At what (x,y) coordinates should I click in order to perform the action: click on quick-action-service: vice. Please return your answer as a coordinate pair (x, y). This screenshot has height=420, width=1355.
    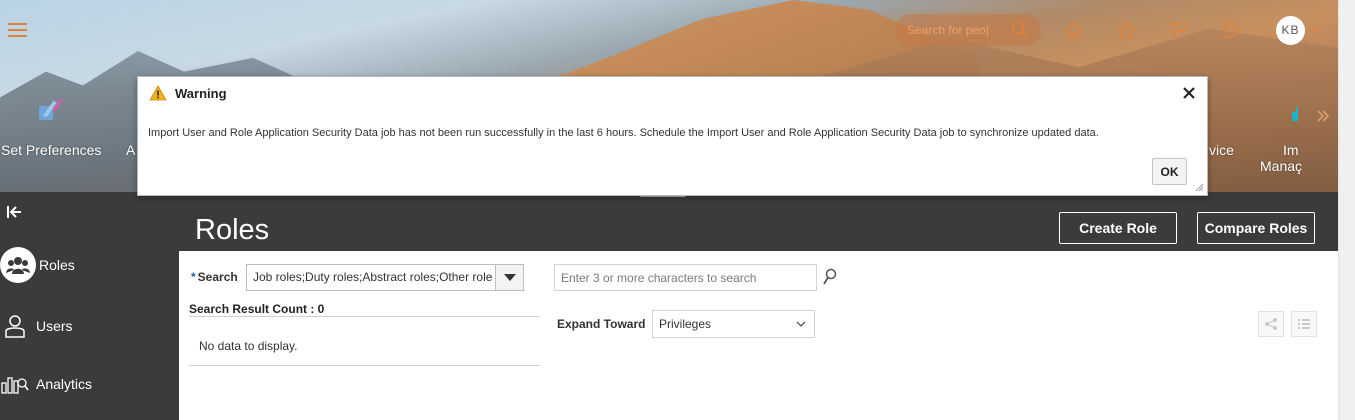
    Looking at the image, I should click on (1221, 150).